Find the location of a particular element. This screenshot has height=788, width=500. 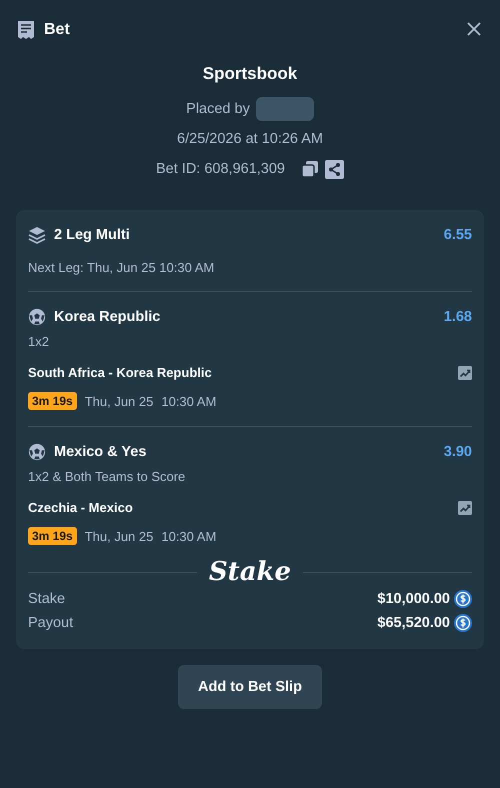

layers-icon is located at coordinates (37, 235).